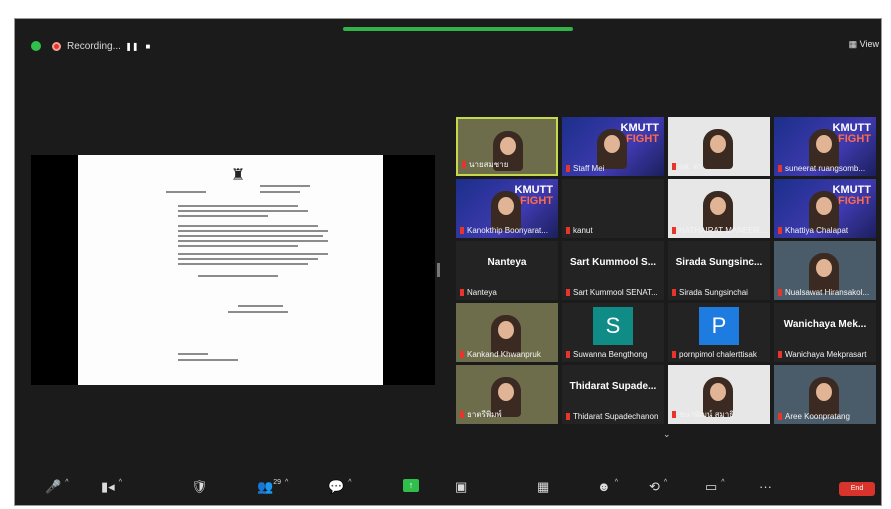 The image size is (891, 509). I want to click on participant-tile: Sirada Sungsinc... Sirada Sungsinchai, so click(719, 270).